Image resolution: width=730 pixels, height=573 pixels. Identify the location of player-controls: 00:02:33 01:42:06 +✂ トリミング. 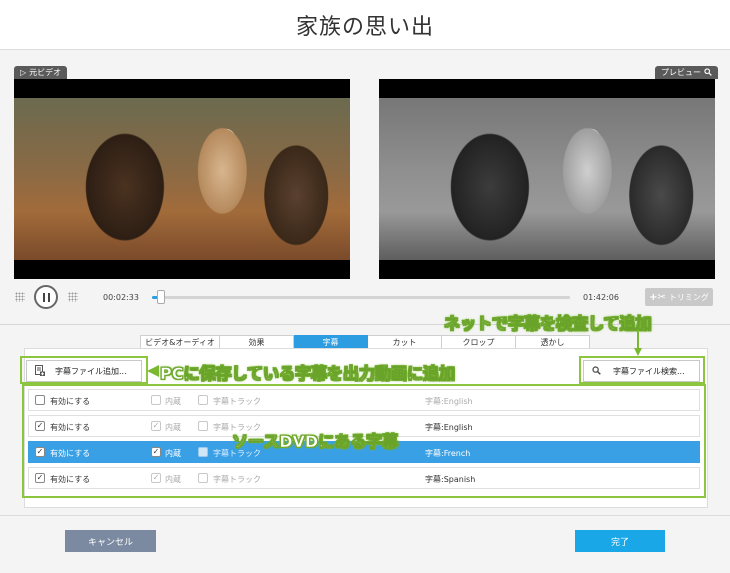
(365, 298).